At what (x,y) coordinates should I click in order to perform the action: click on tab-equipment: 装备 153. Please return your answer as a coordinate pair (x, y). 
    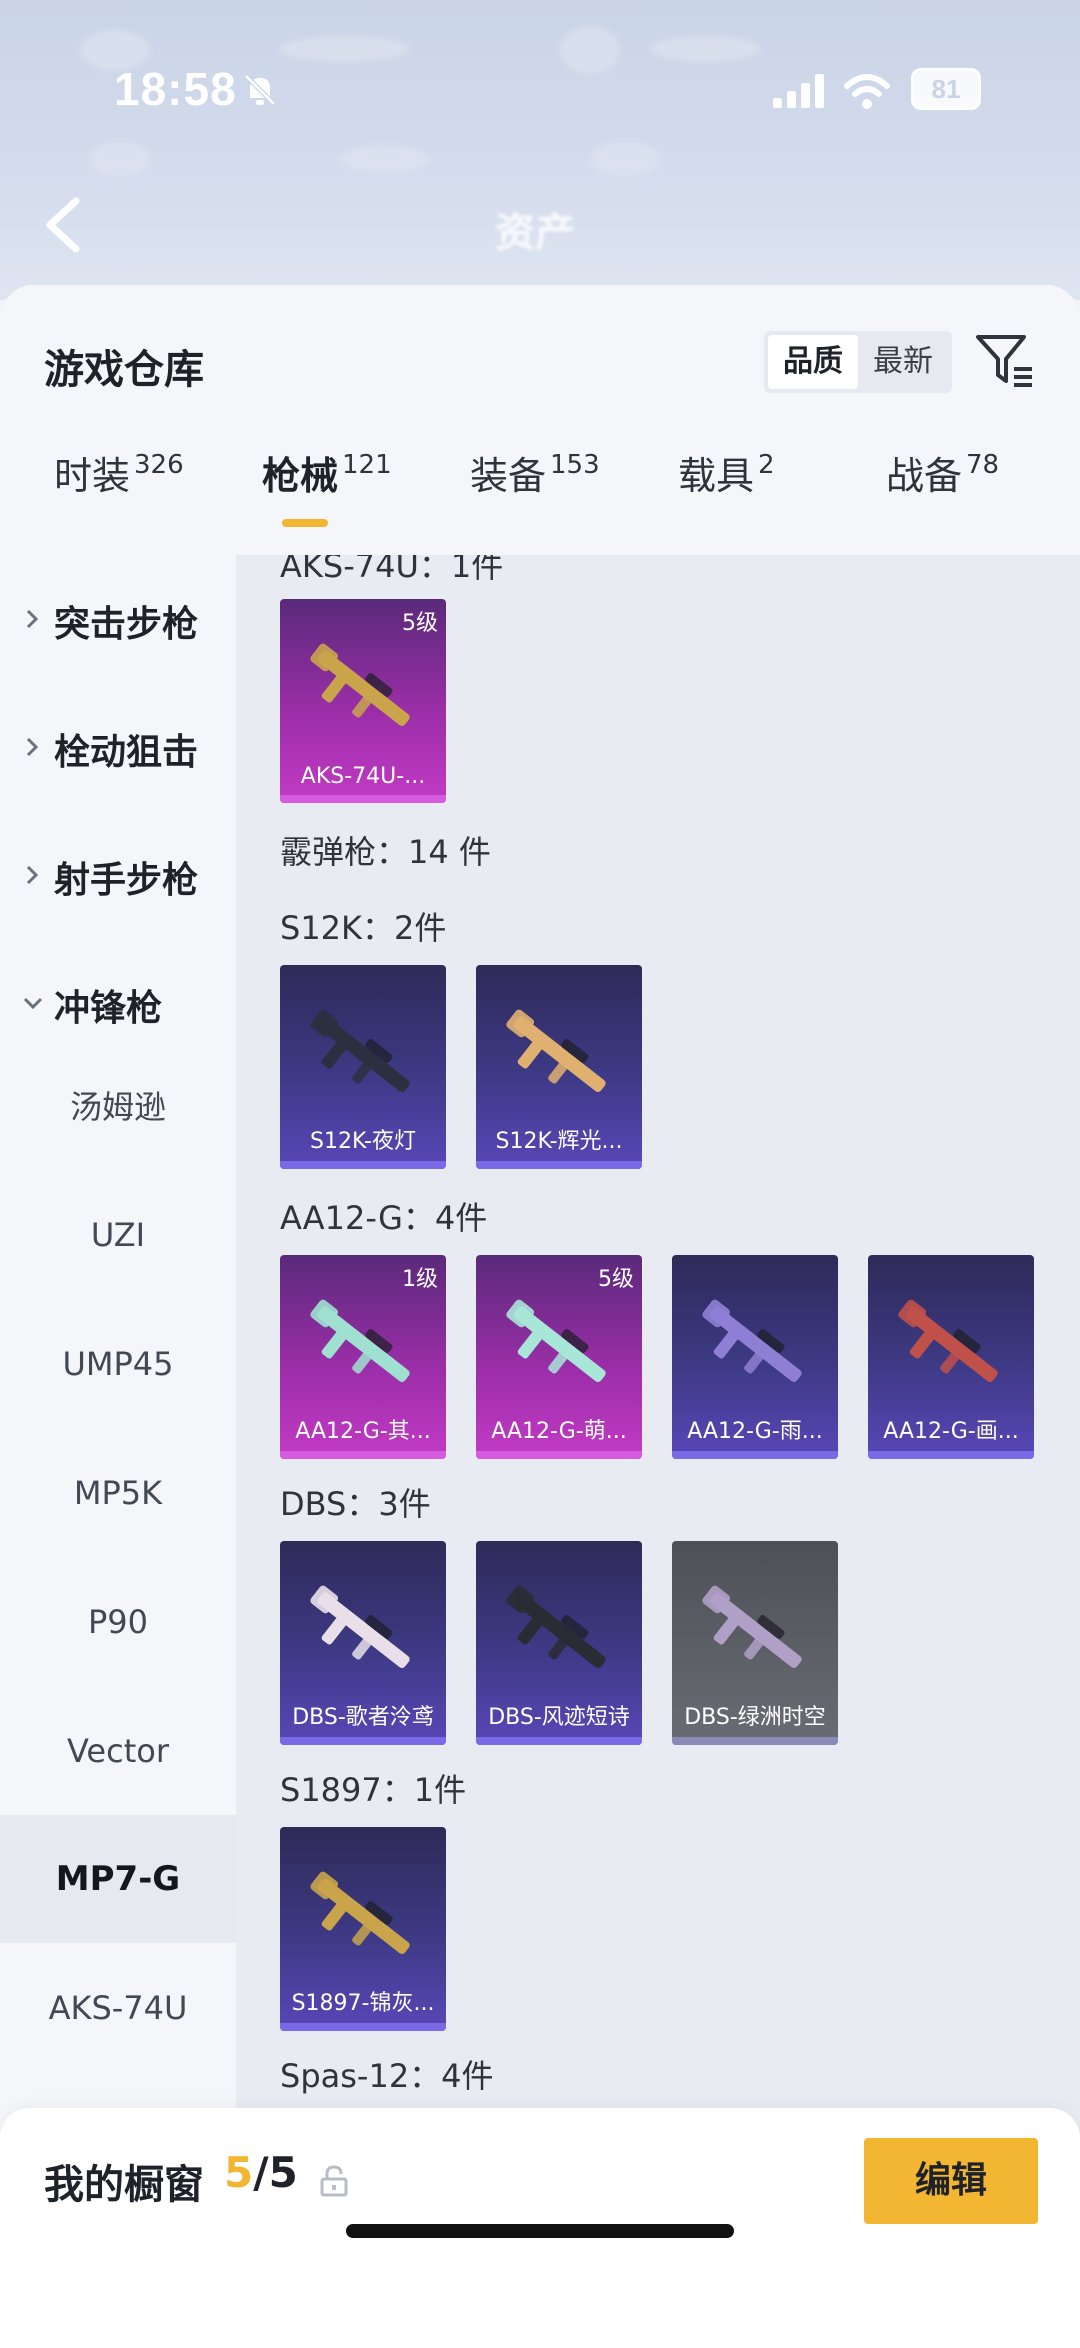
    Looking at the image, I should click on (535, 495).